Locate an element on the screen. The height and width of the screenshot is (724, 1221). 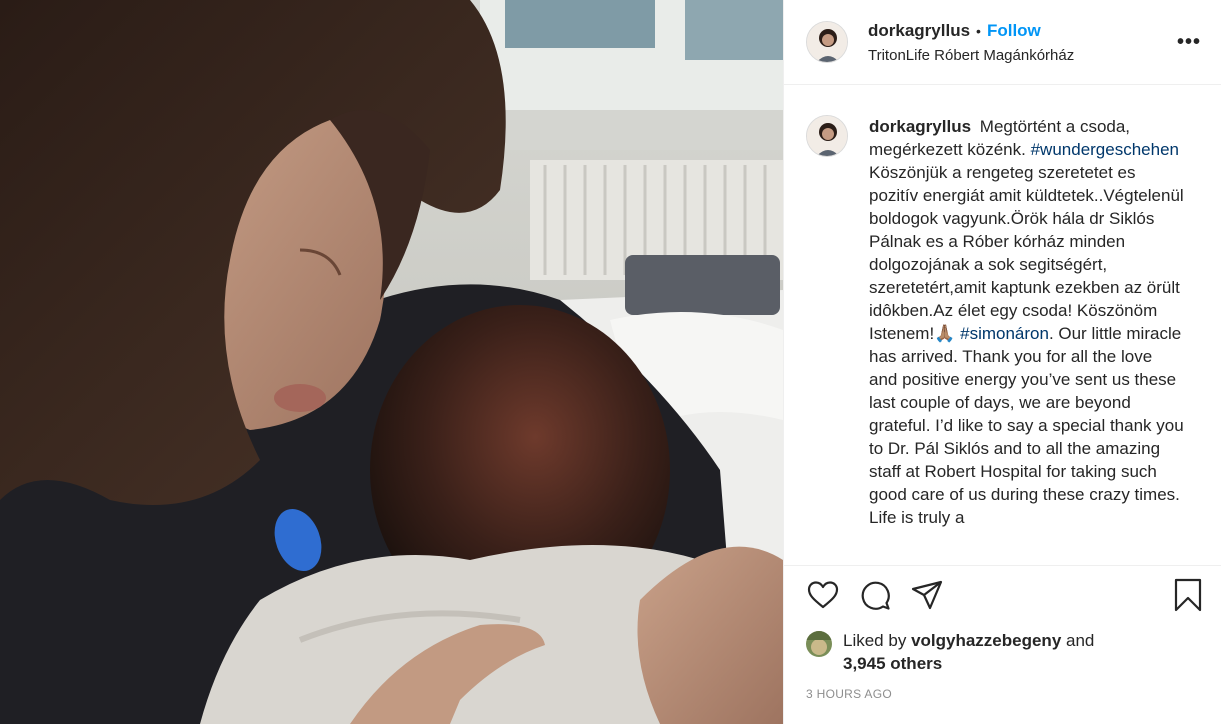
hashtag-link: #simonáron is located at coordinates (1004, 333).